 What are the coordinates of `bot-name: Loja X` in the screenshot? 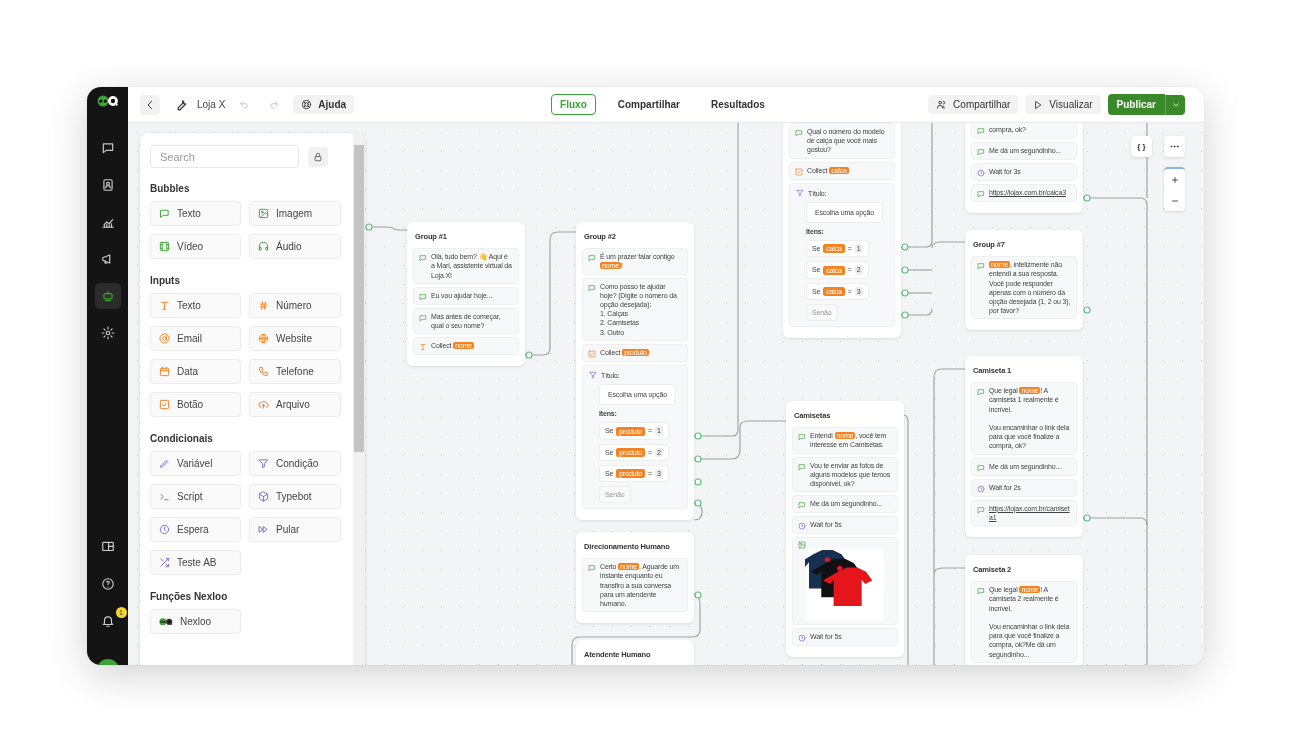 It's located at (211, 104).